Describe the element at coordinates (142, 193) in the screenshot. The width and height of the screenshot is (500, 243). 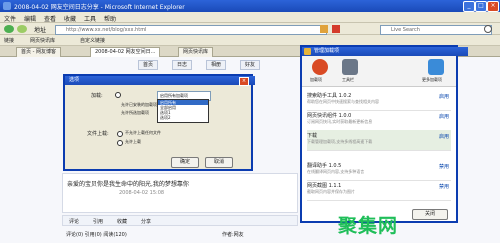
I see `article-date: 2008-04-02 15:08` at that location.